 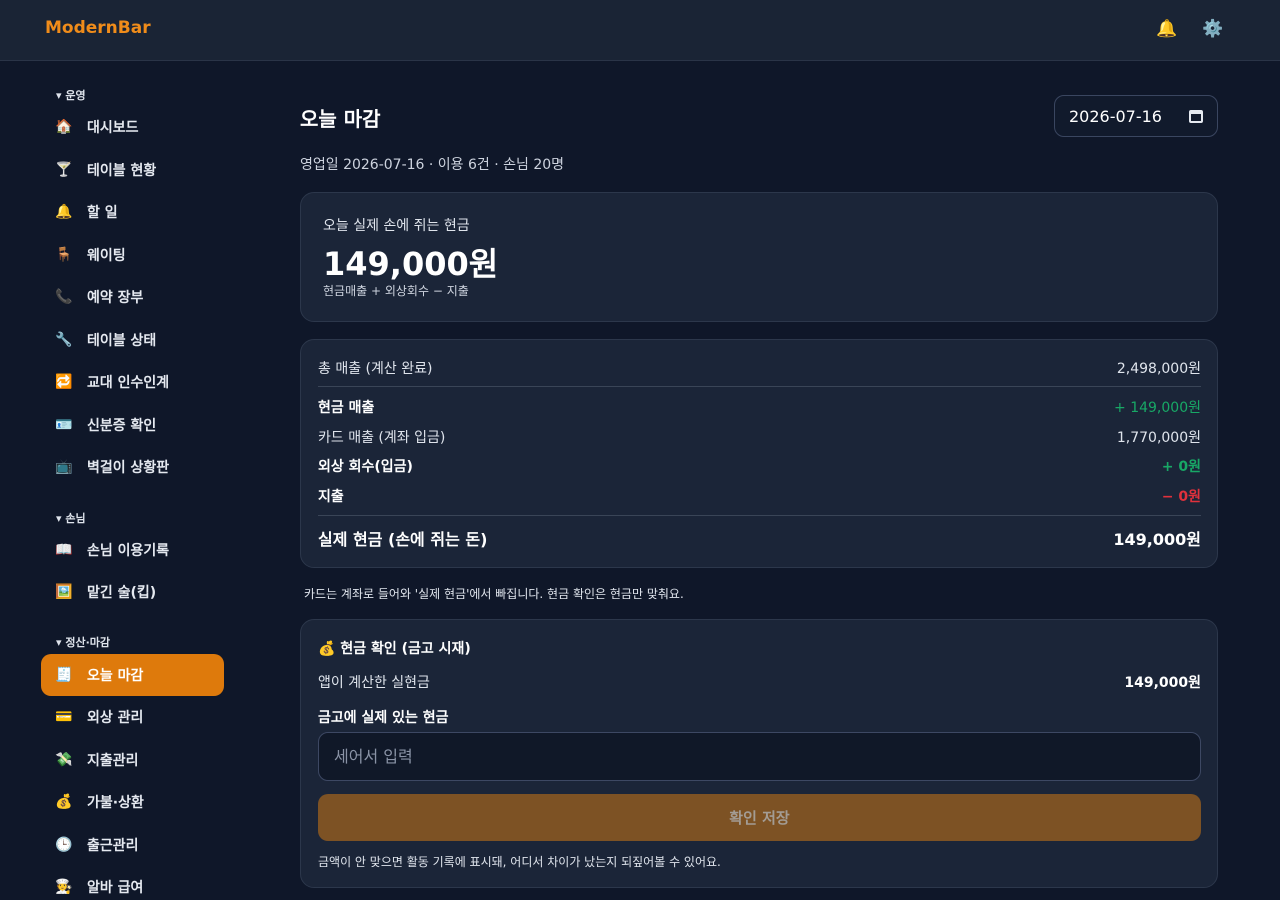 What do you see at coordinates (759, 368) in the screenshot?
I see `summary-row-gross: 총 매출 (계산 완료) 2,498,000원` at bounding box center [759, 368].